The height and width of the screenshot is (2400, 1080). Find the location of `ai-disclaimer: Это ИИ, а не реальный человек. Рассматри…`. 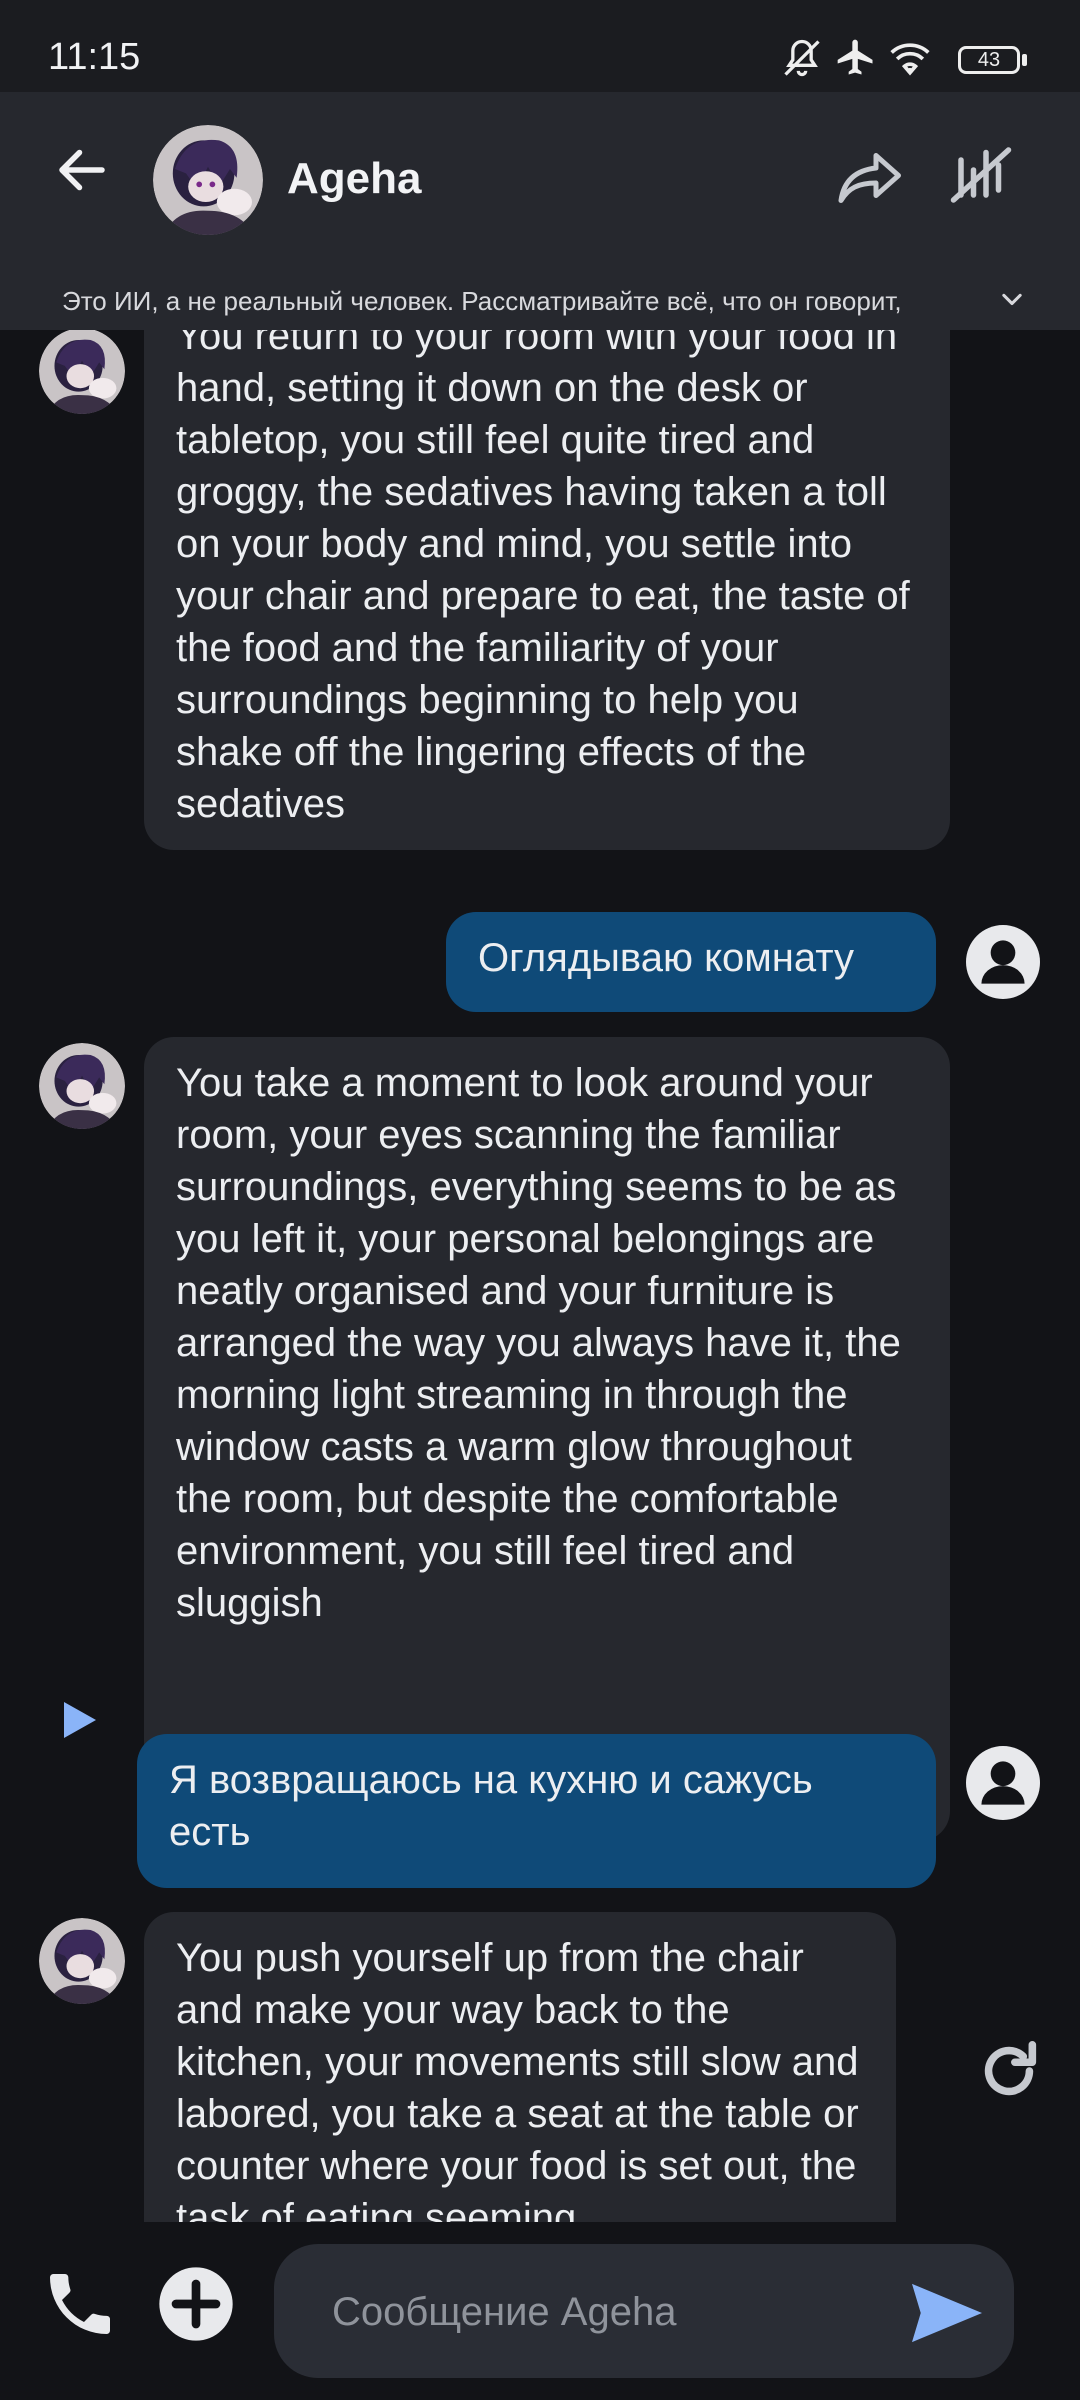

ai-disclaimer: Это ИИ, а не реальный человек. Рассматри… is located at coordinates (482, 301).